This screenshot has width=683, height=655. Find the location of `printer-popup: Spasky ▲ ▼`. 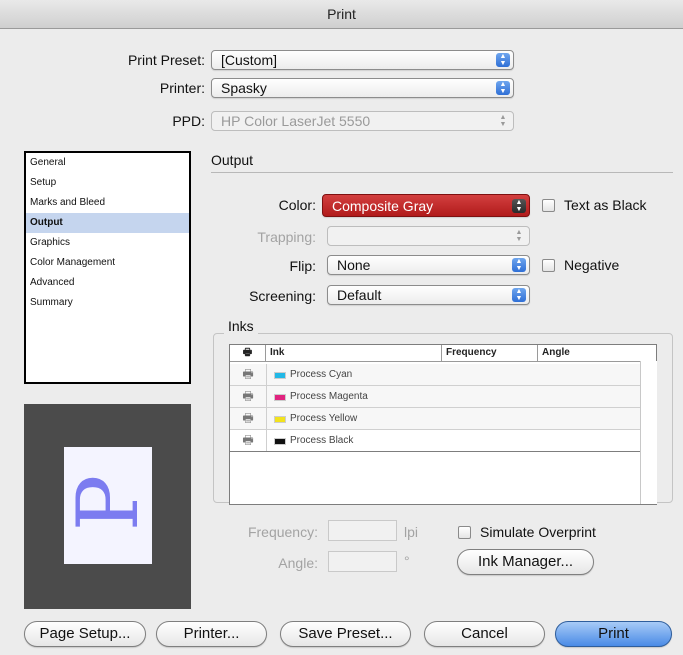

printer-popup: Spasky ▲ ▼ is located at coordinates (362, 88).